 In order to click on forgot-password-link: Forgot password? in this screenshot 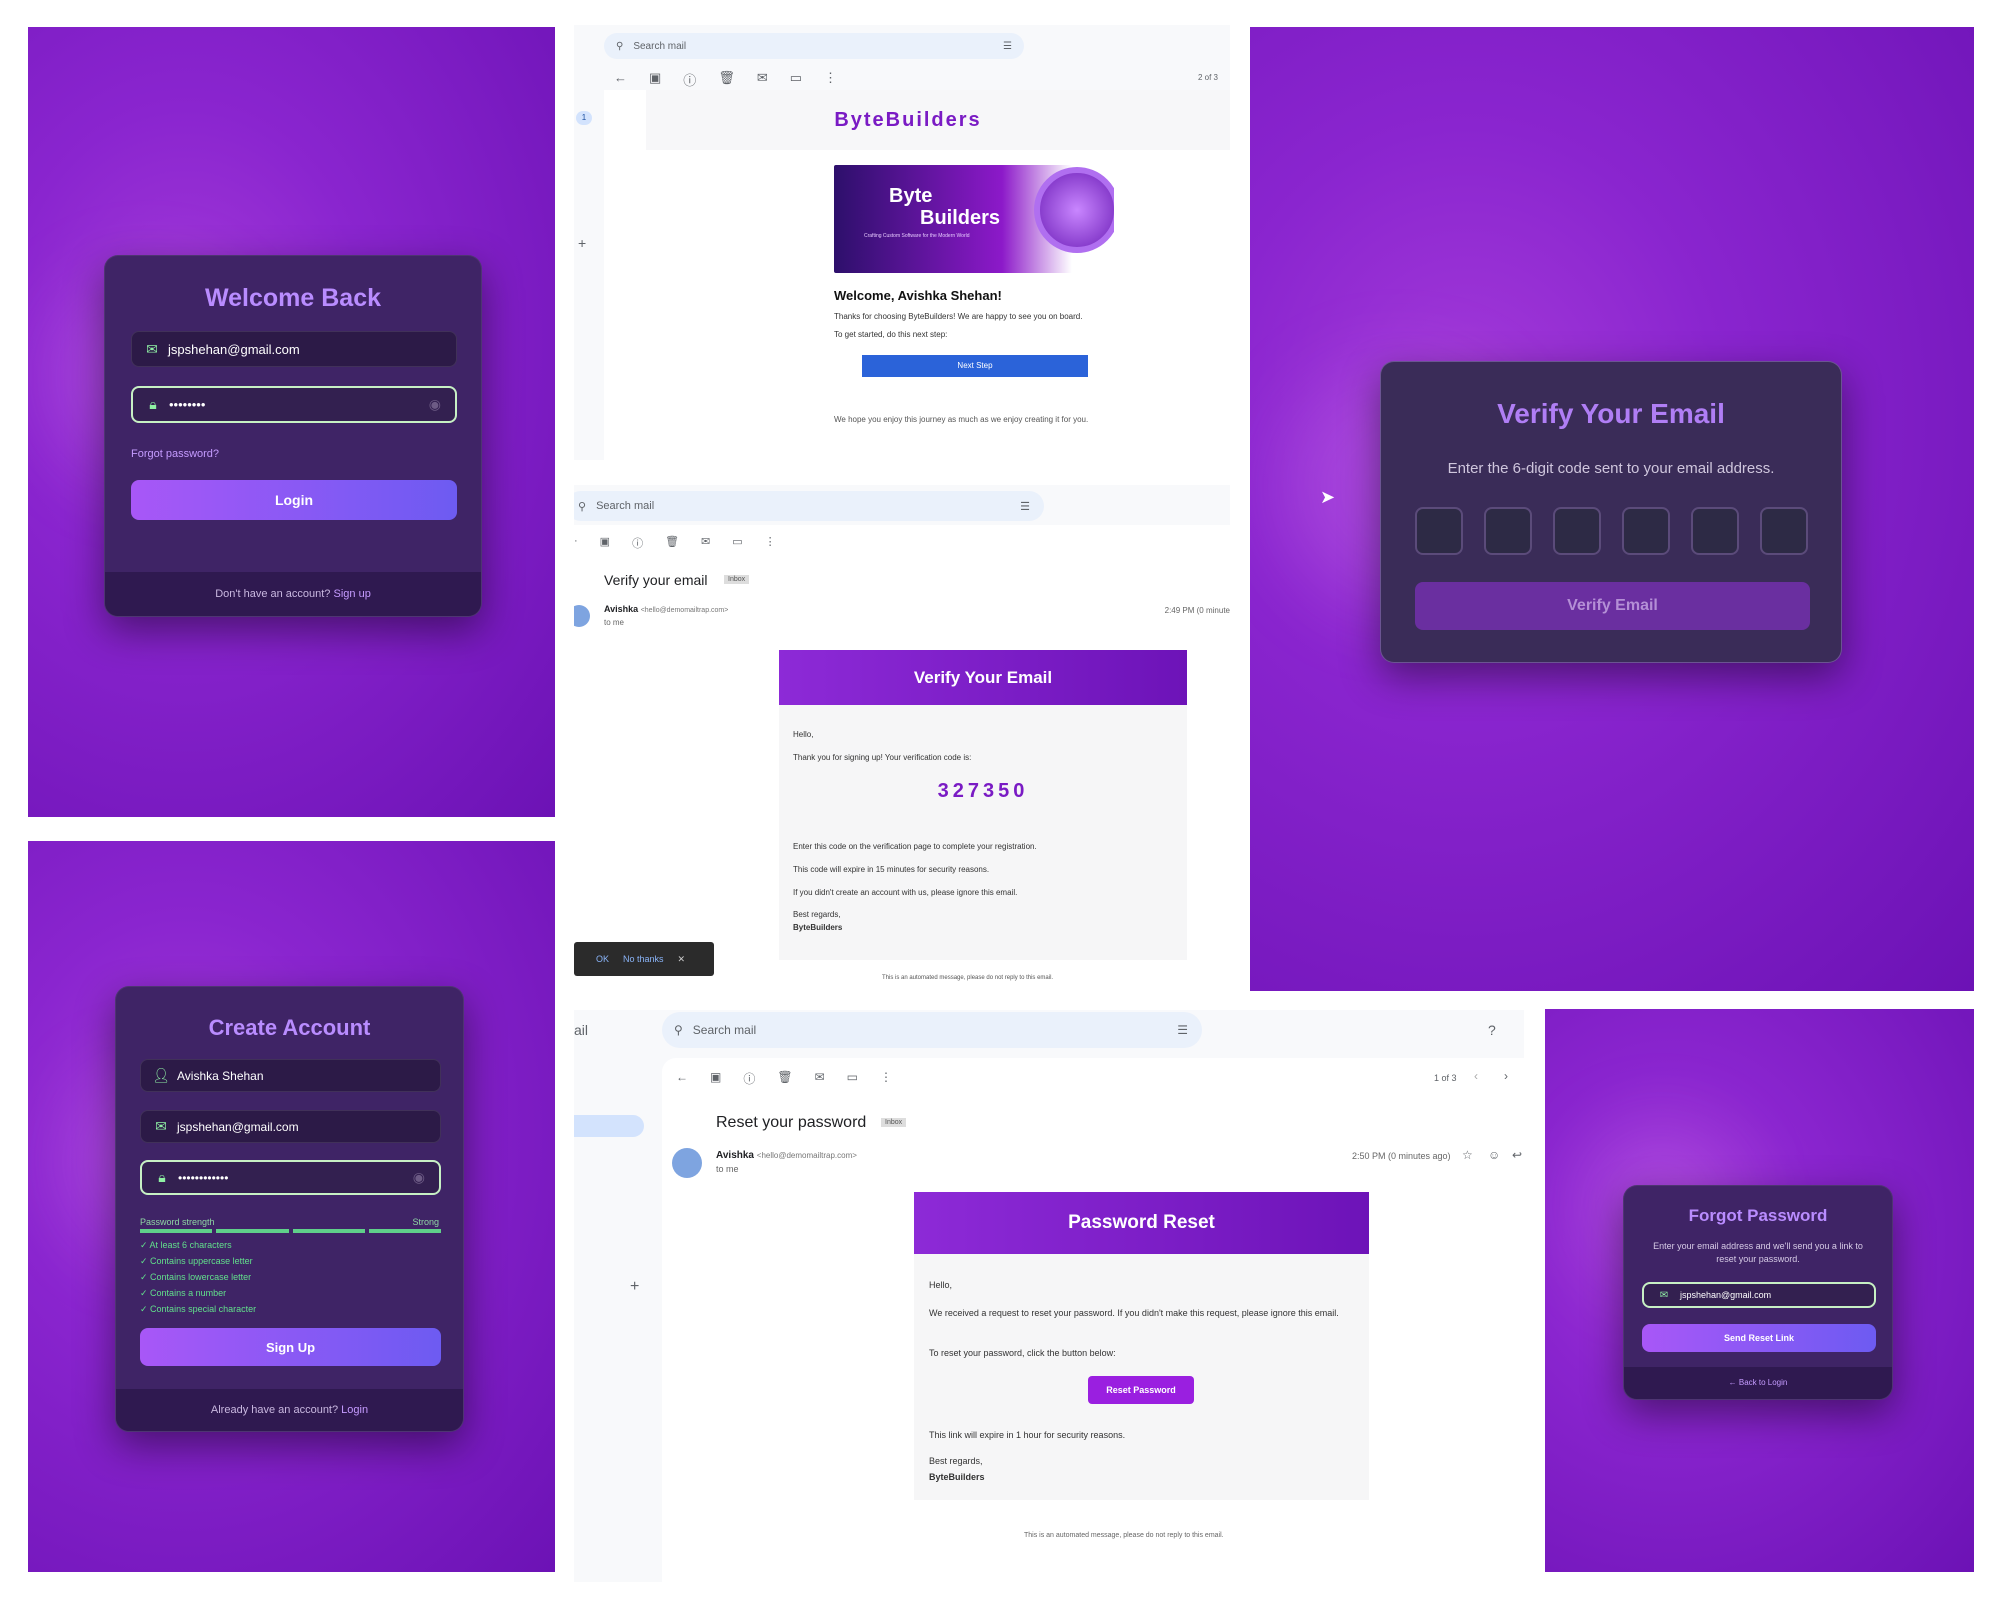, I will do `click(175, 454)`.